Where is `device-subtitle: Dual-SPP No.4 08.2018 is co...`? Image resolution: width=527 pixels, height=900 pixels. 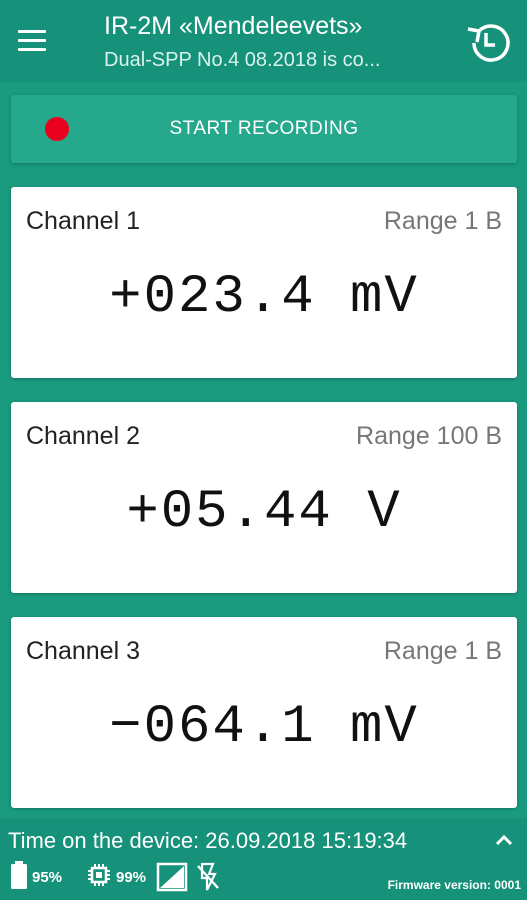
device-subtitle: Dual-SPP No.4 08.2018 is co... is located at coordinates (242, 60).